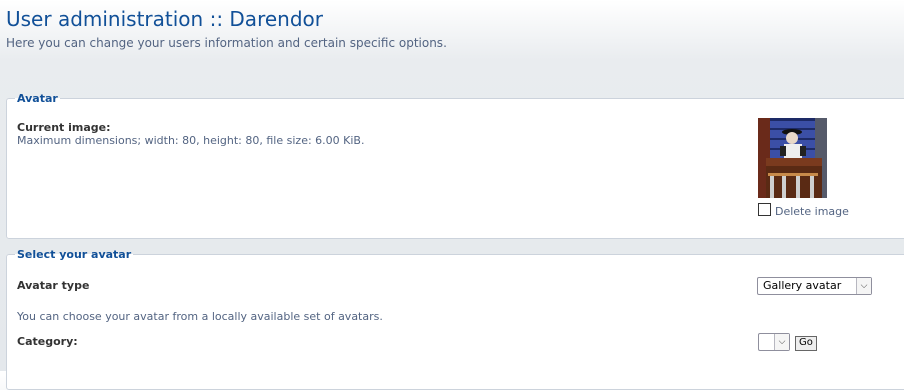  I want to click on category-select: ⌵, so click(774, 342).